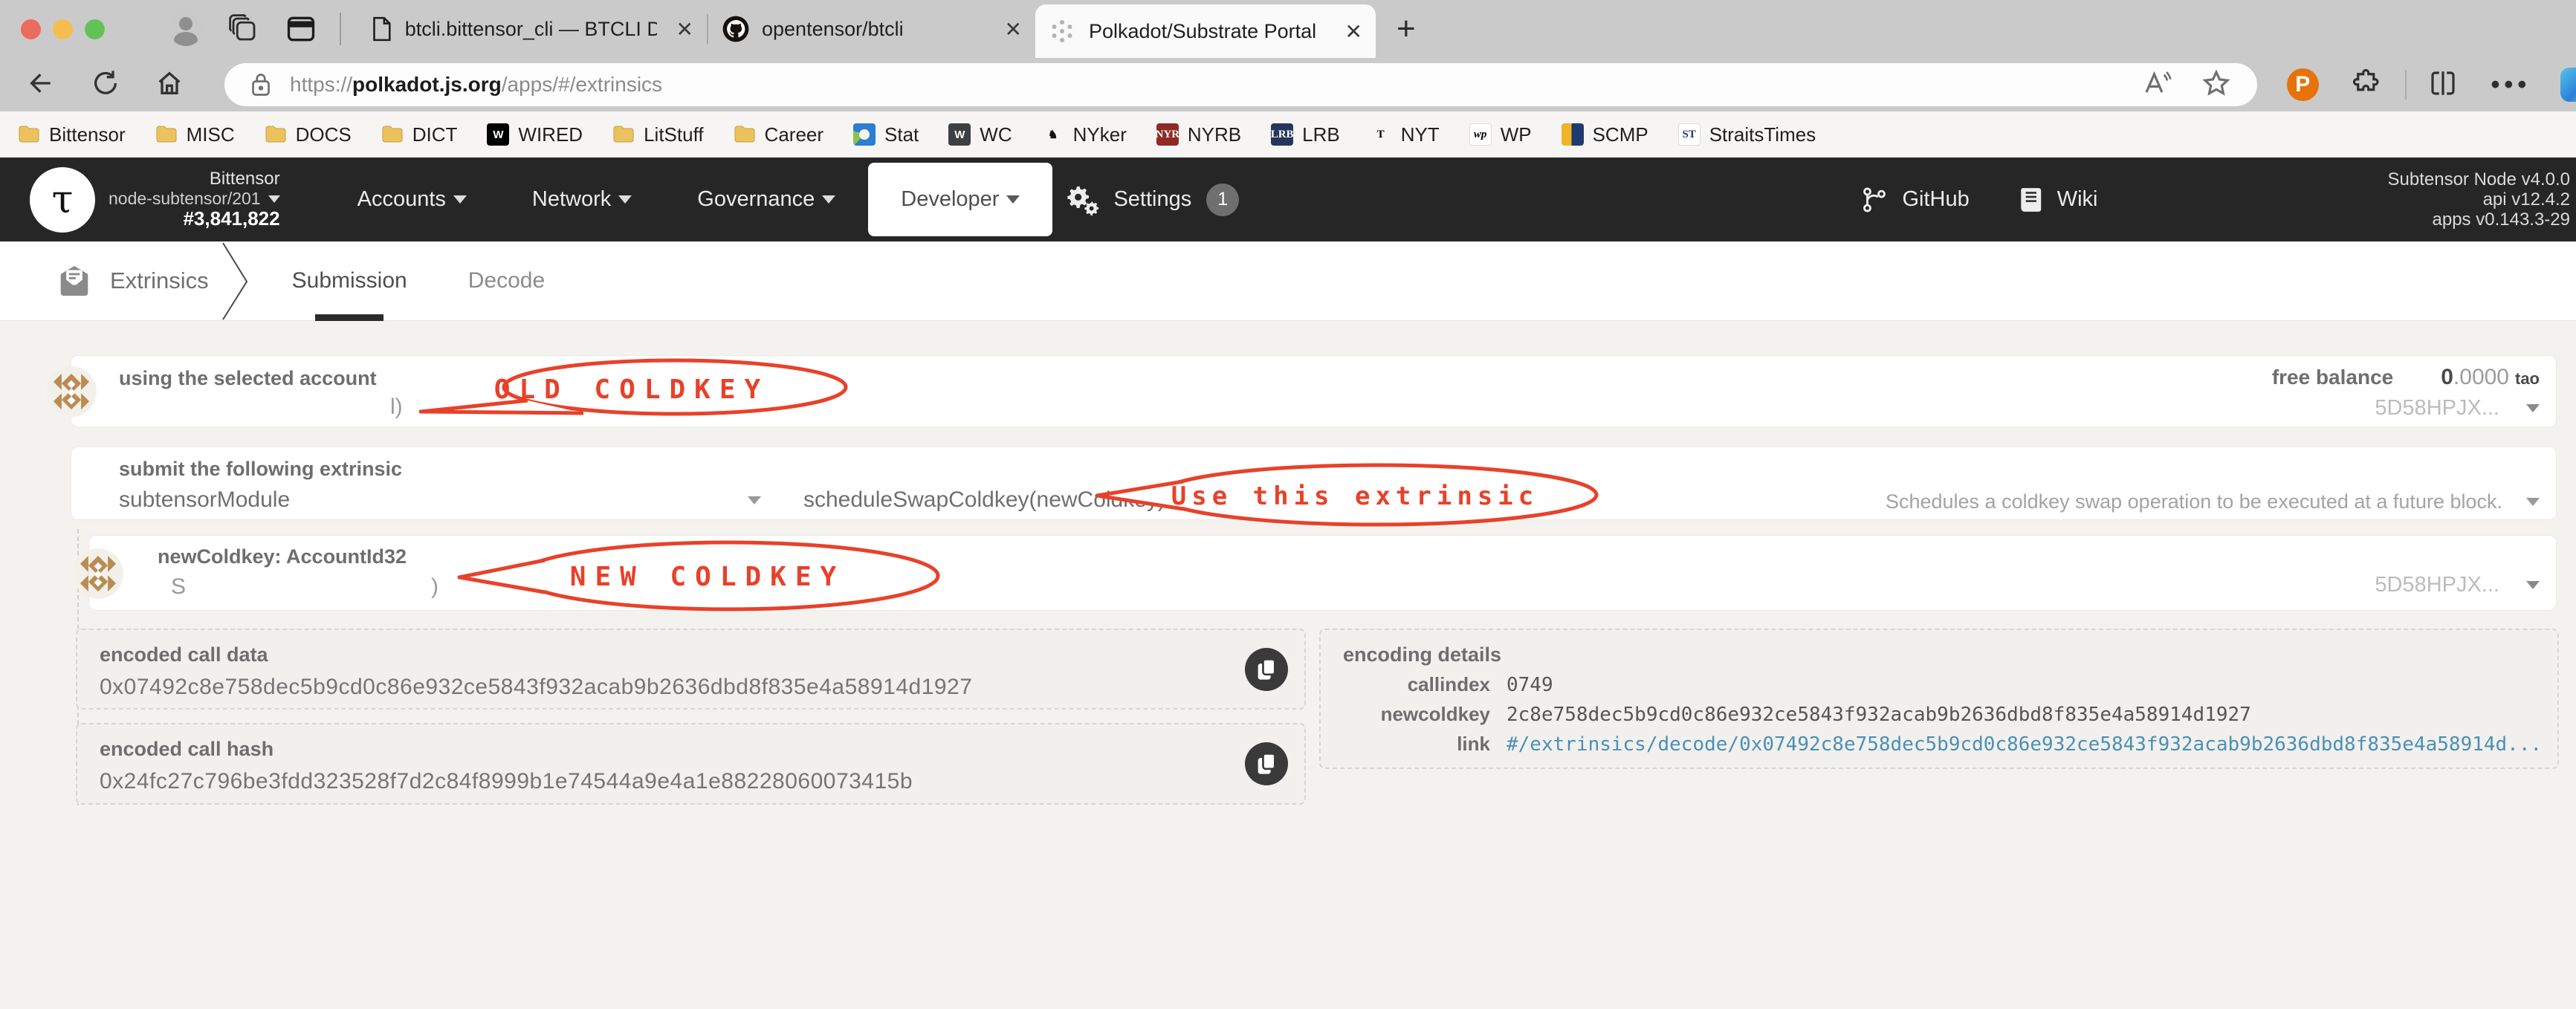 The width and height of the screenshot is (2576, 1009). Describe the element at coordinates (532, 29) in the screenshot. I see `browser-tab-btcli-docs: btcli.bittensor_cli — BTCLI Docs ✕` at that location.